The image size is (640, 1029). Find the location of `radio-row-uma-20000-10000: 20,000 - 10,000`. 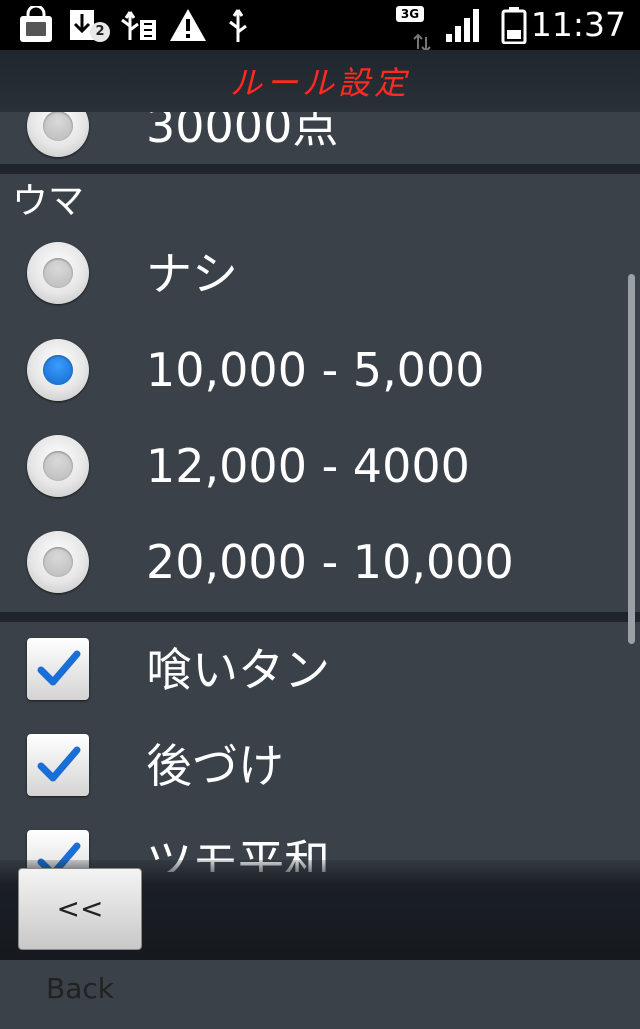

radio-row-uma-20000-10000: 20,000 - 10,000 is located at coordinates (320, 562).